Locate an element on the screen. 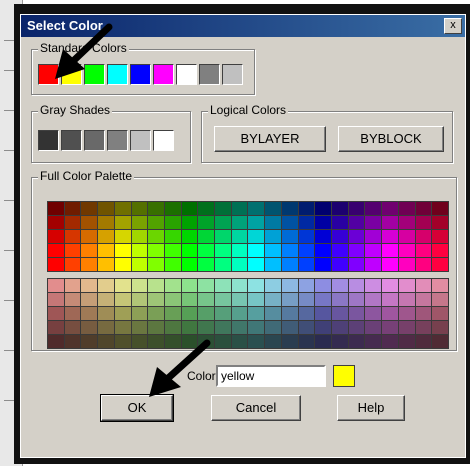  byblock-button: BYBLOCK is located at coordinates (391, 139).